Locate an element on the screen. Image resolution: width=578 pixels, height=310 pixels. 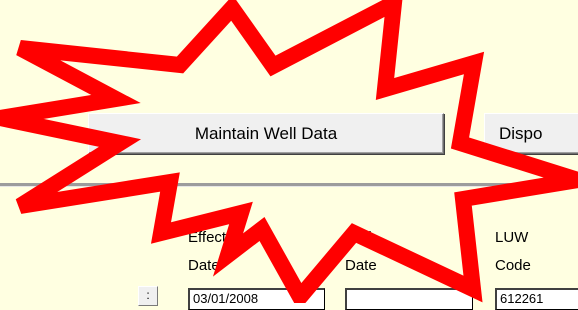
maintain-well-data-button: Maintain Well Data is located at coordinates (266, 133).